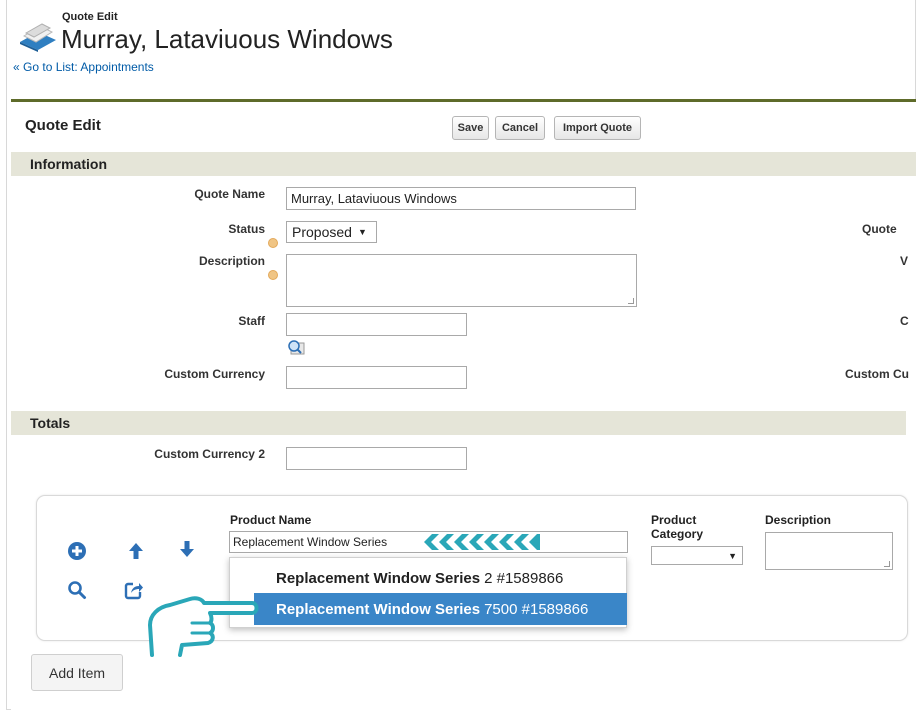  Describe the element at coordinates (229, 194) in the screenshot. I see `quote-name-label: Quote Name` at that location.